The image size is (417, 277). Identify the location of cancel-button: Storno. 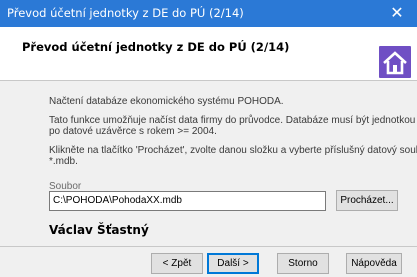
(303, 263).